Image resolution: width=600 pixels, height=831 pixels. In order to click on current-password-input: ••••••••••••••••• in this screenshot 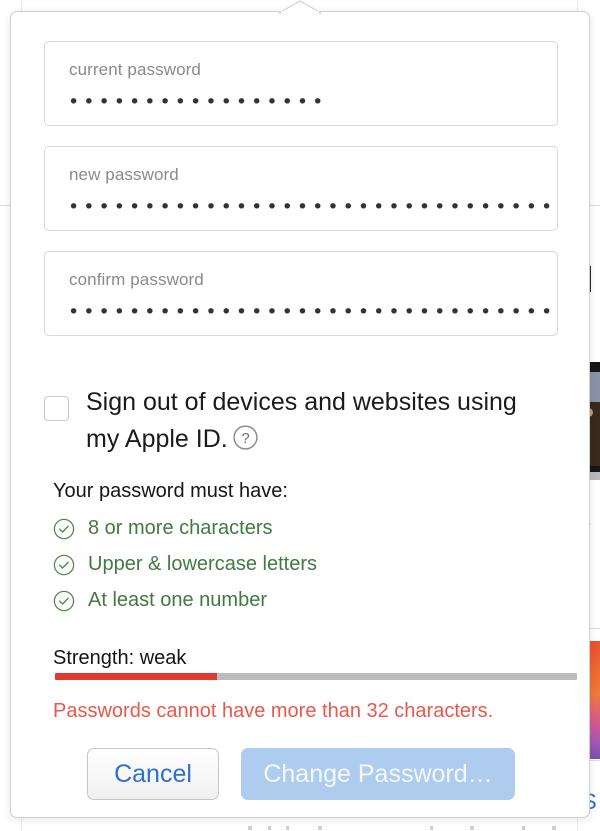, I will do `click(312, 102)`.